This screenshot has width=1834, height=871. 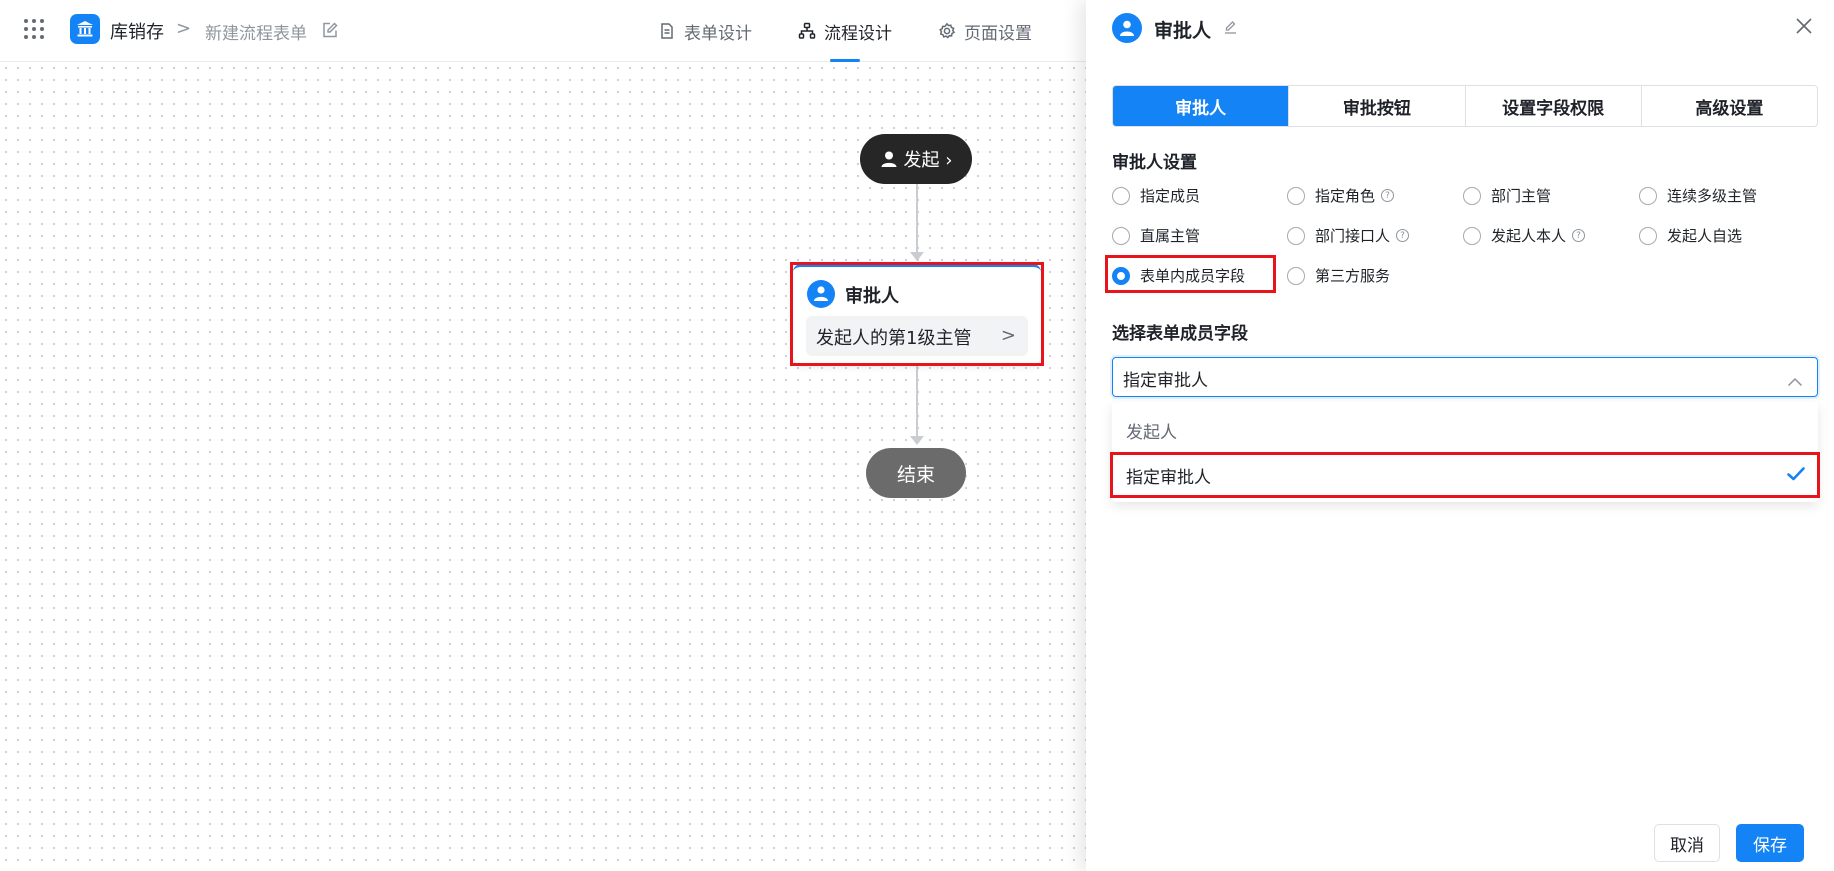 What do you see at coordinates (1705, 236) in the screenshot?
I see `radio-label: 发起人自选` at bounding box center [1705, 236].